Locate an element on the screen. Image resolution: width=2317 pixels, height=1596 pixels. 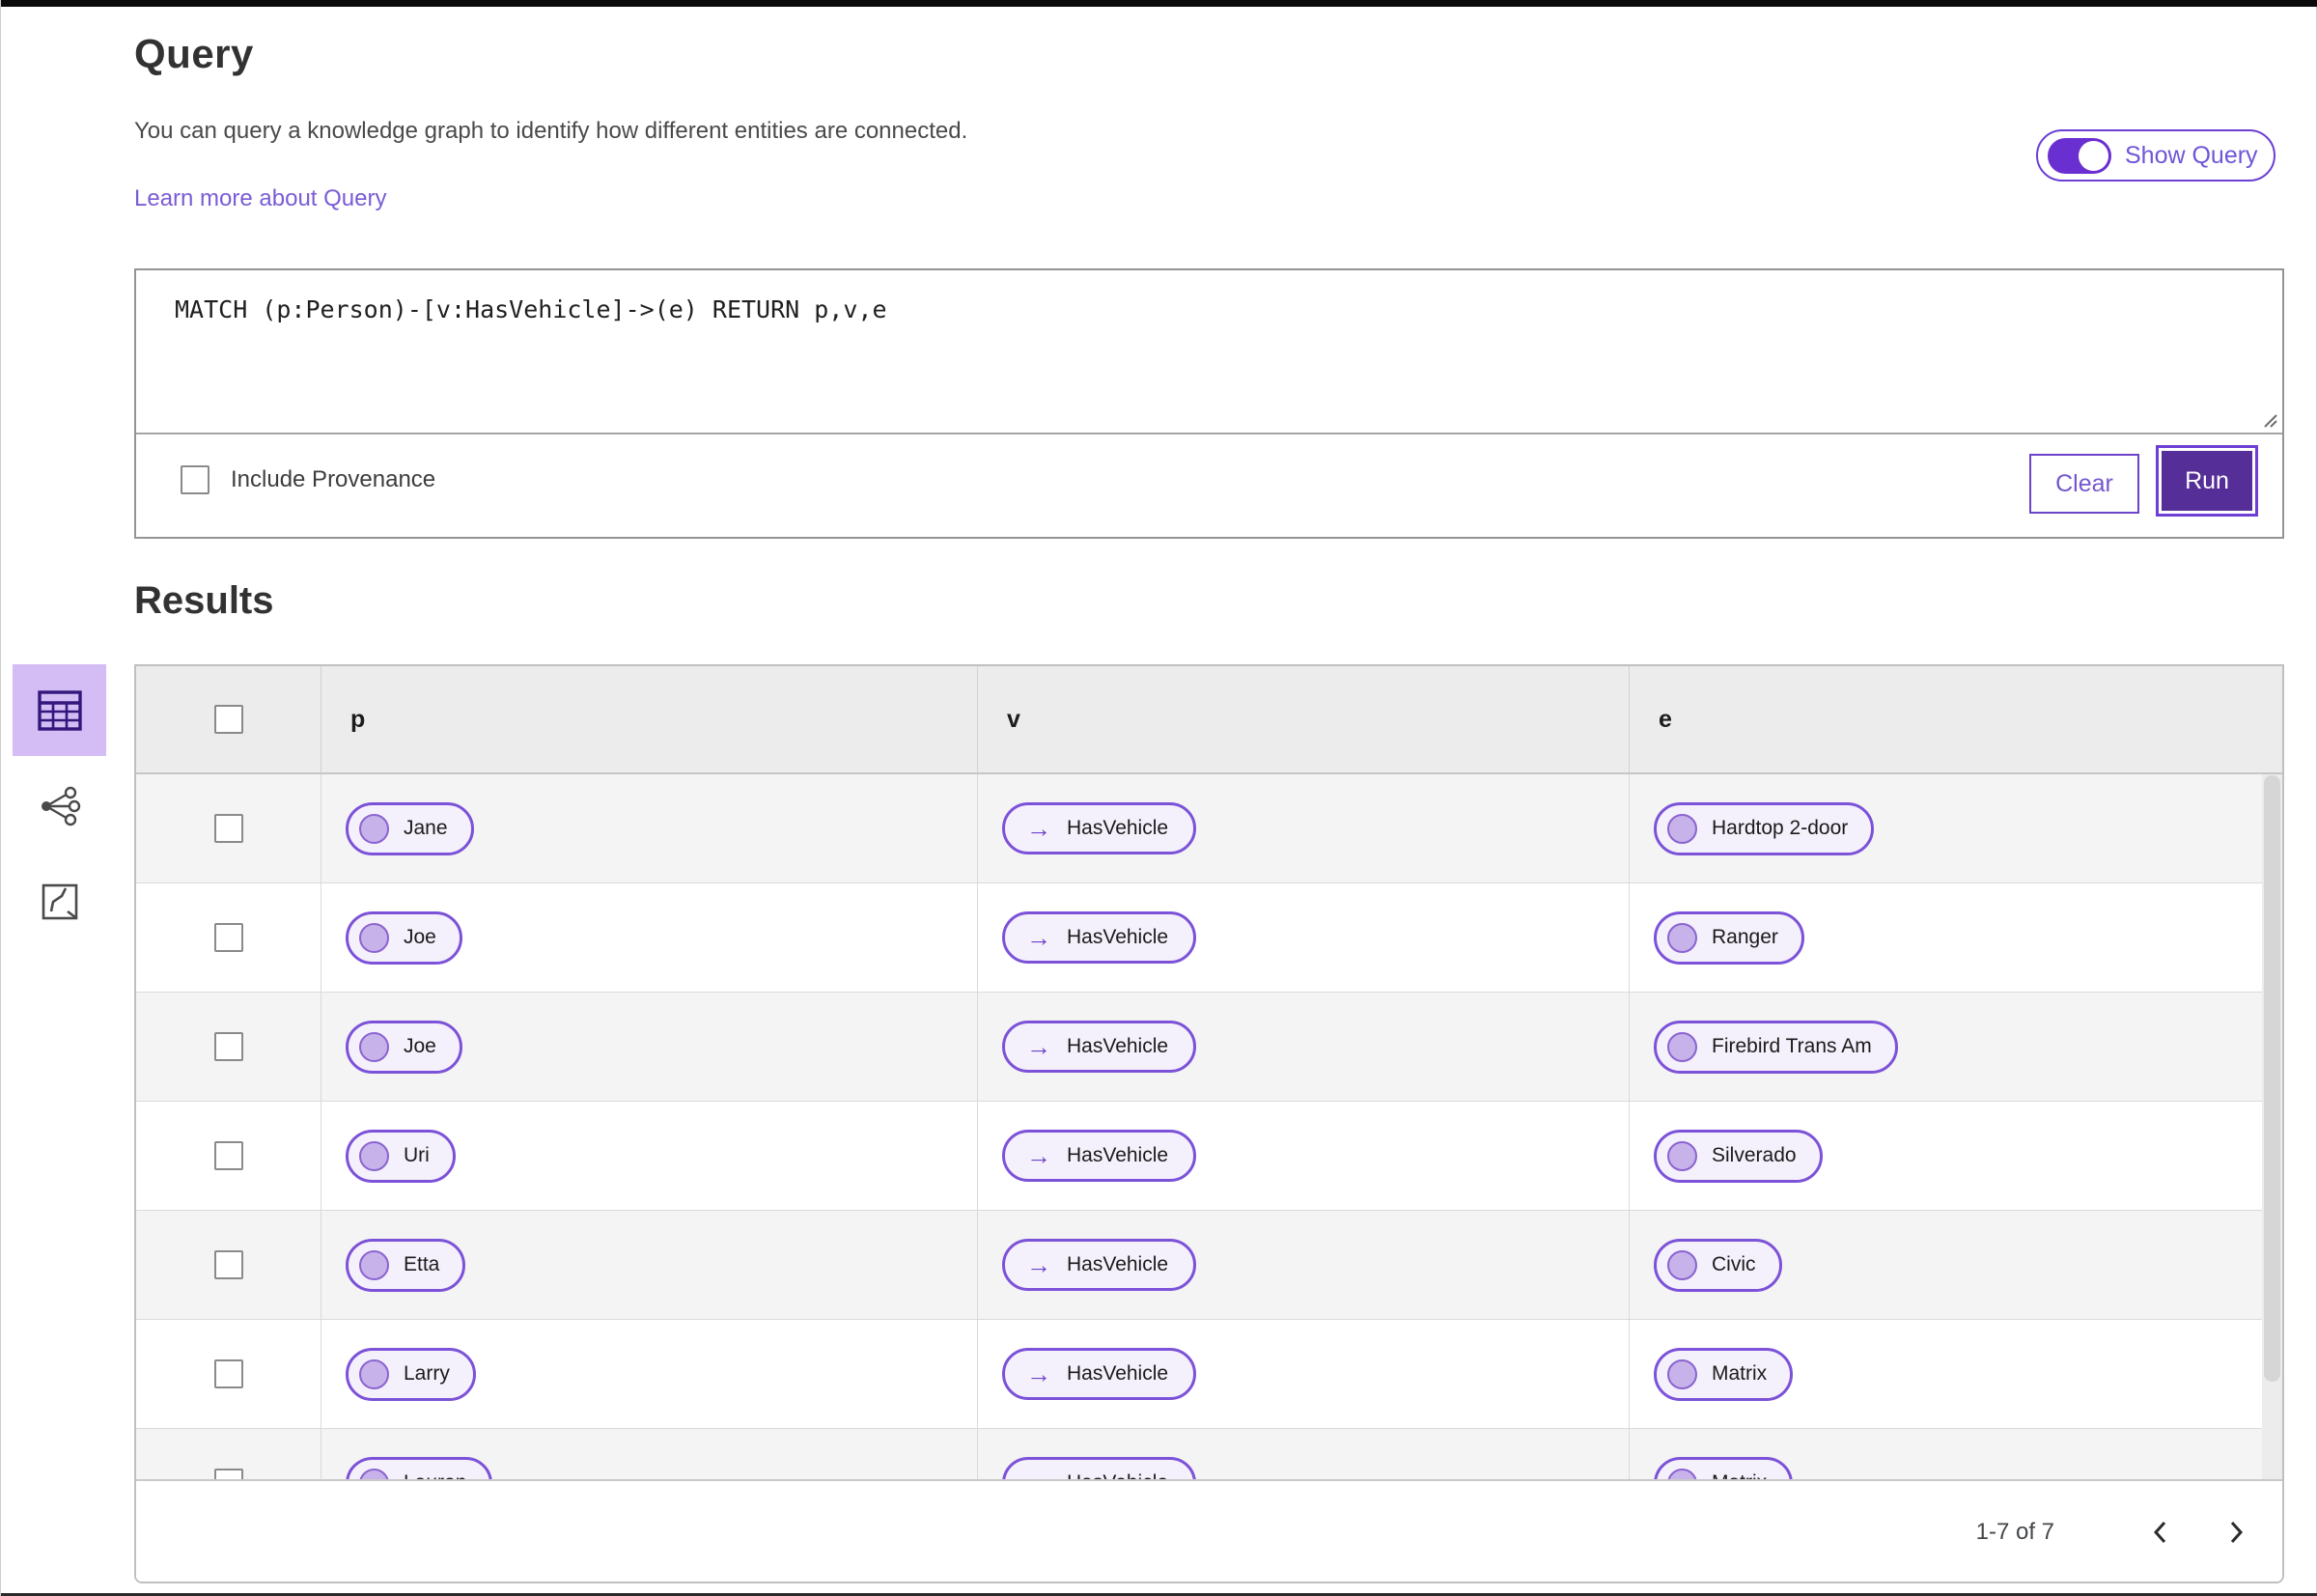
p-pill-label: Joe is located at coordinates (420, 937).